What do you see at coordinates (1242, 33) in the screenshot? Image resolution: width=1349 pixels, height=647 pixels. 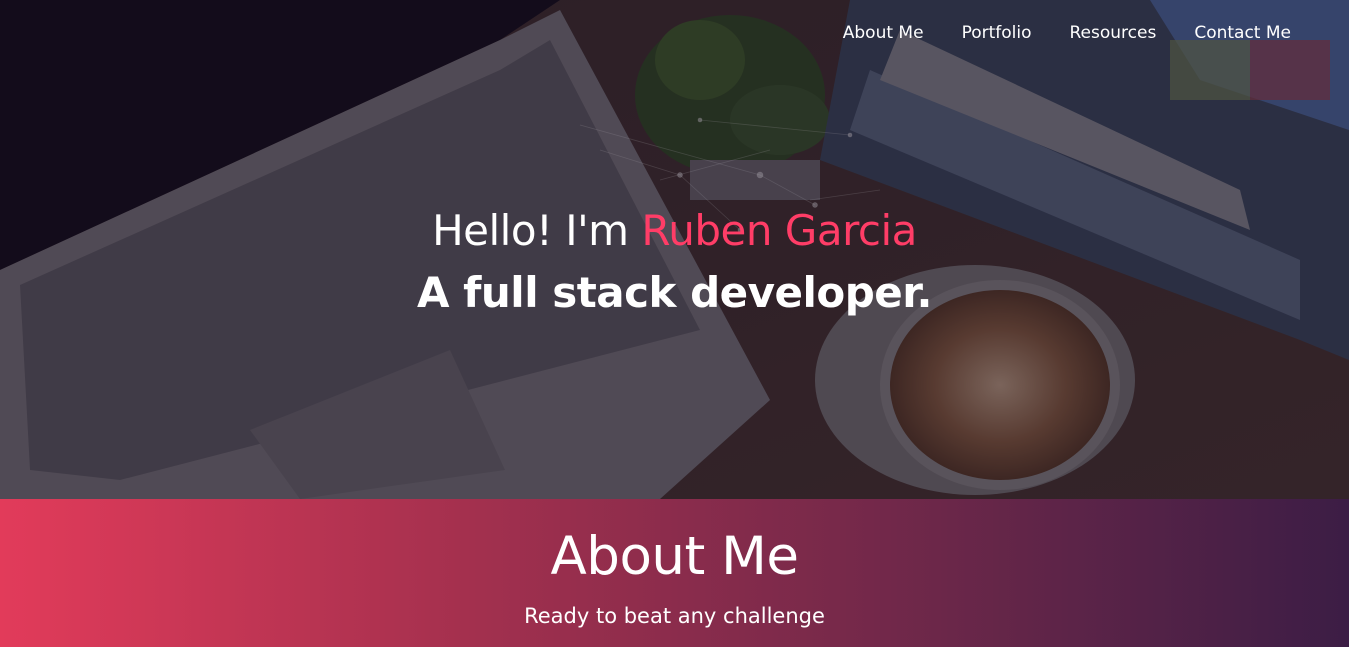 I see `nav-contact-me: Contact Me` at bounding box center [1242, 33].